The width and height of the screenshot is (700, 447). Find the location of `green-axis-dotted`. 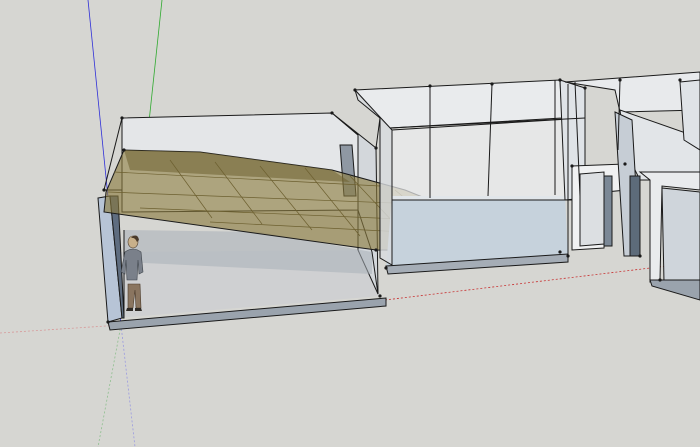

green-axis-dotted is located at coordinates (109, 385).